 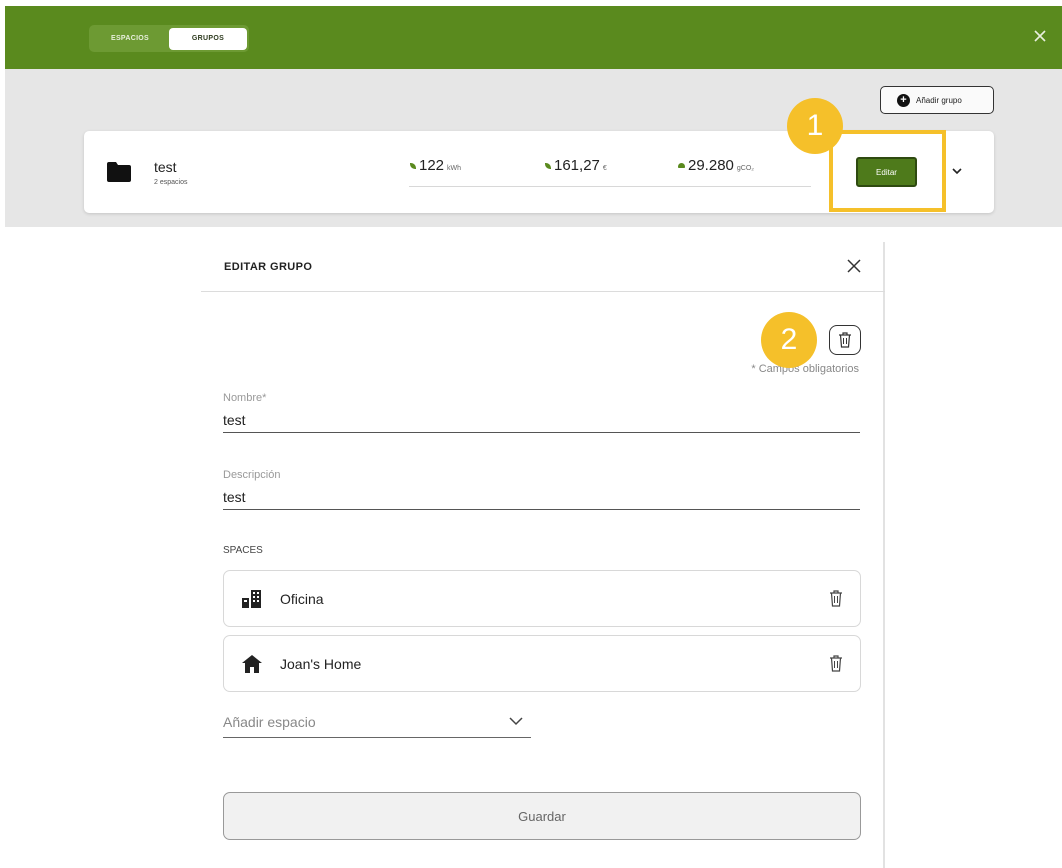 I want to click on top-bar: ESPACIOS GRUPOS, so click(x=533, y=37).